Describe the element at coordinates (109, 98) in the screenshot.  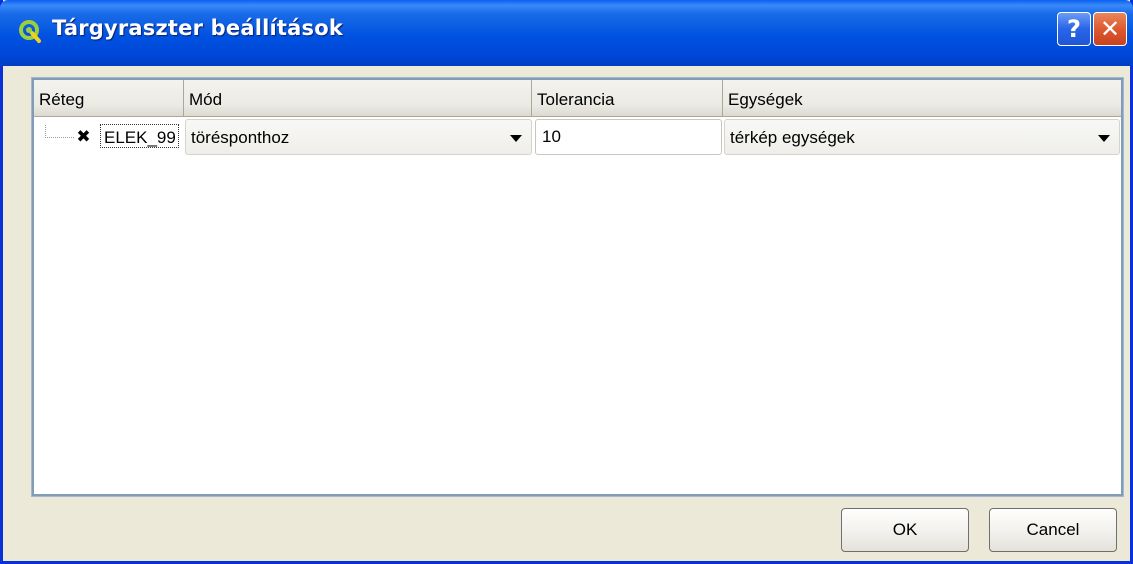
I see `column-header-layer: Réteg` at that location.